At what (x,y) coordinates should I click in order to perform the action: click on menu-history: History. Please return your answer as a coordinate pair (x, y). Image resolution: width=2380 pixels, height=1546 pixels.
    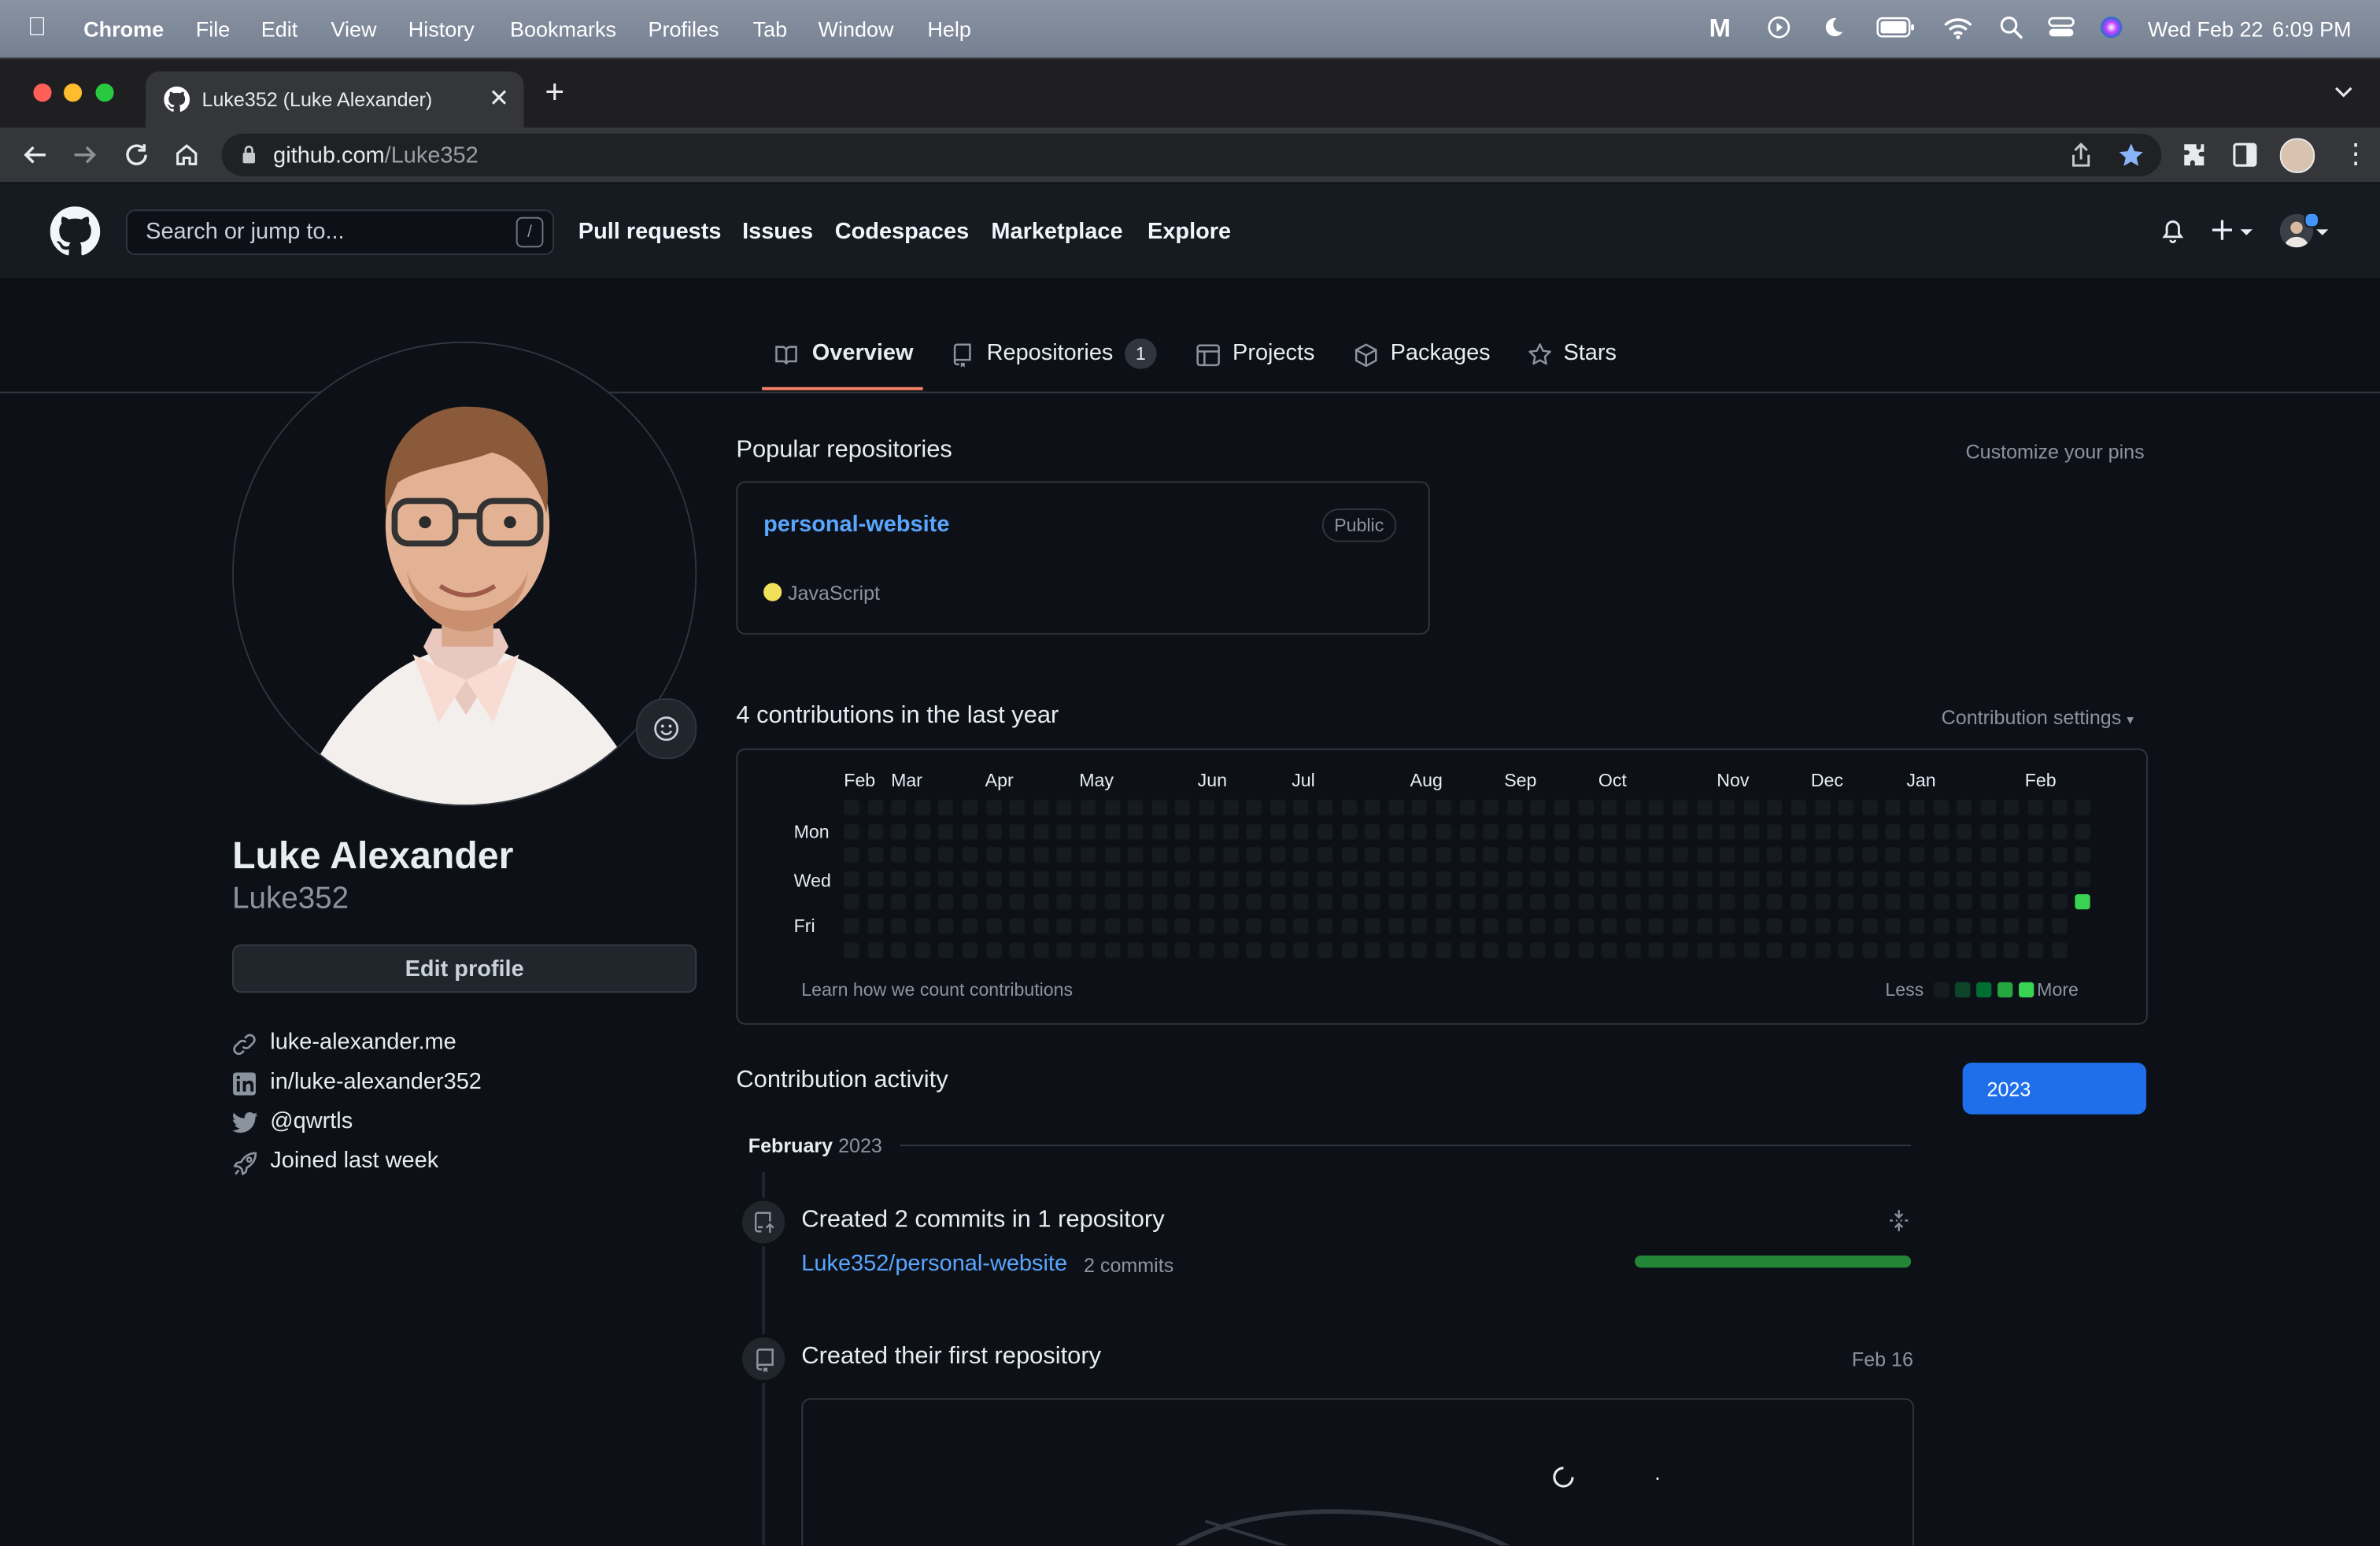
    Looking at the image, I should click on (441, 29).